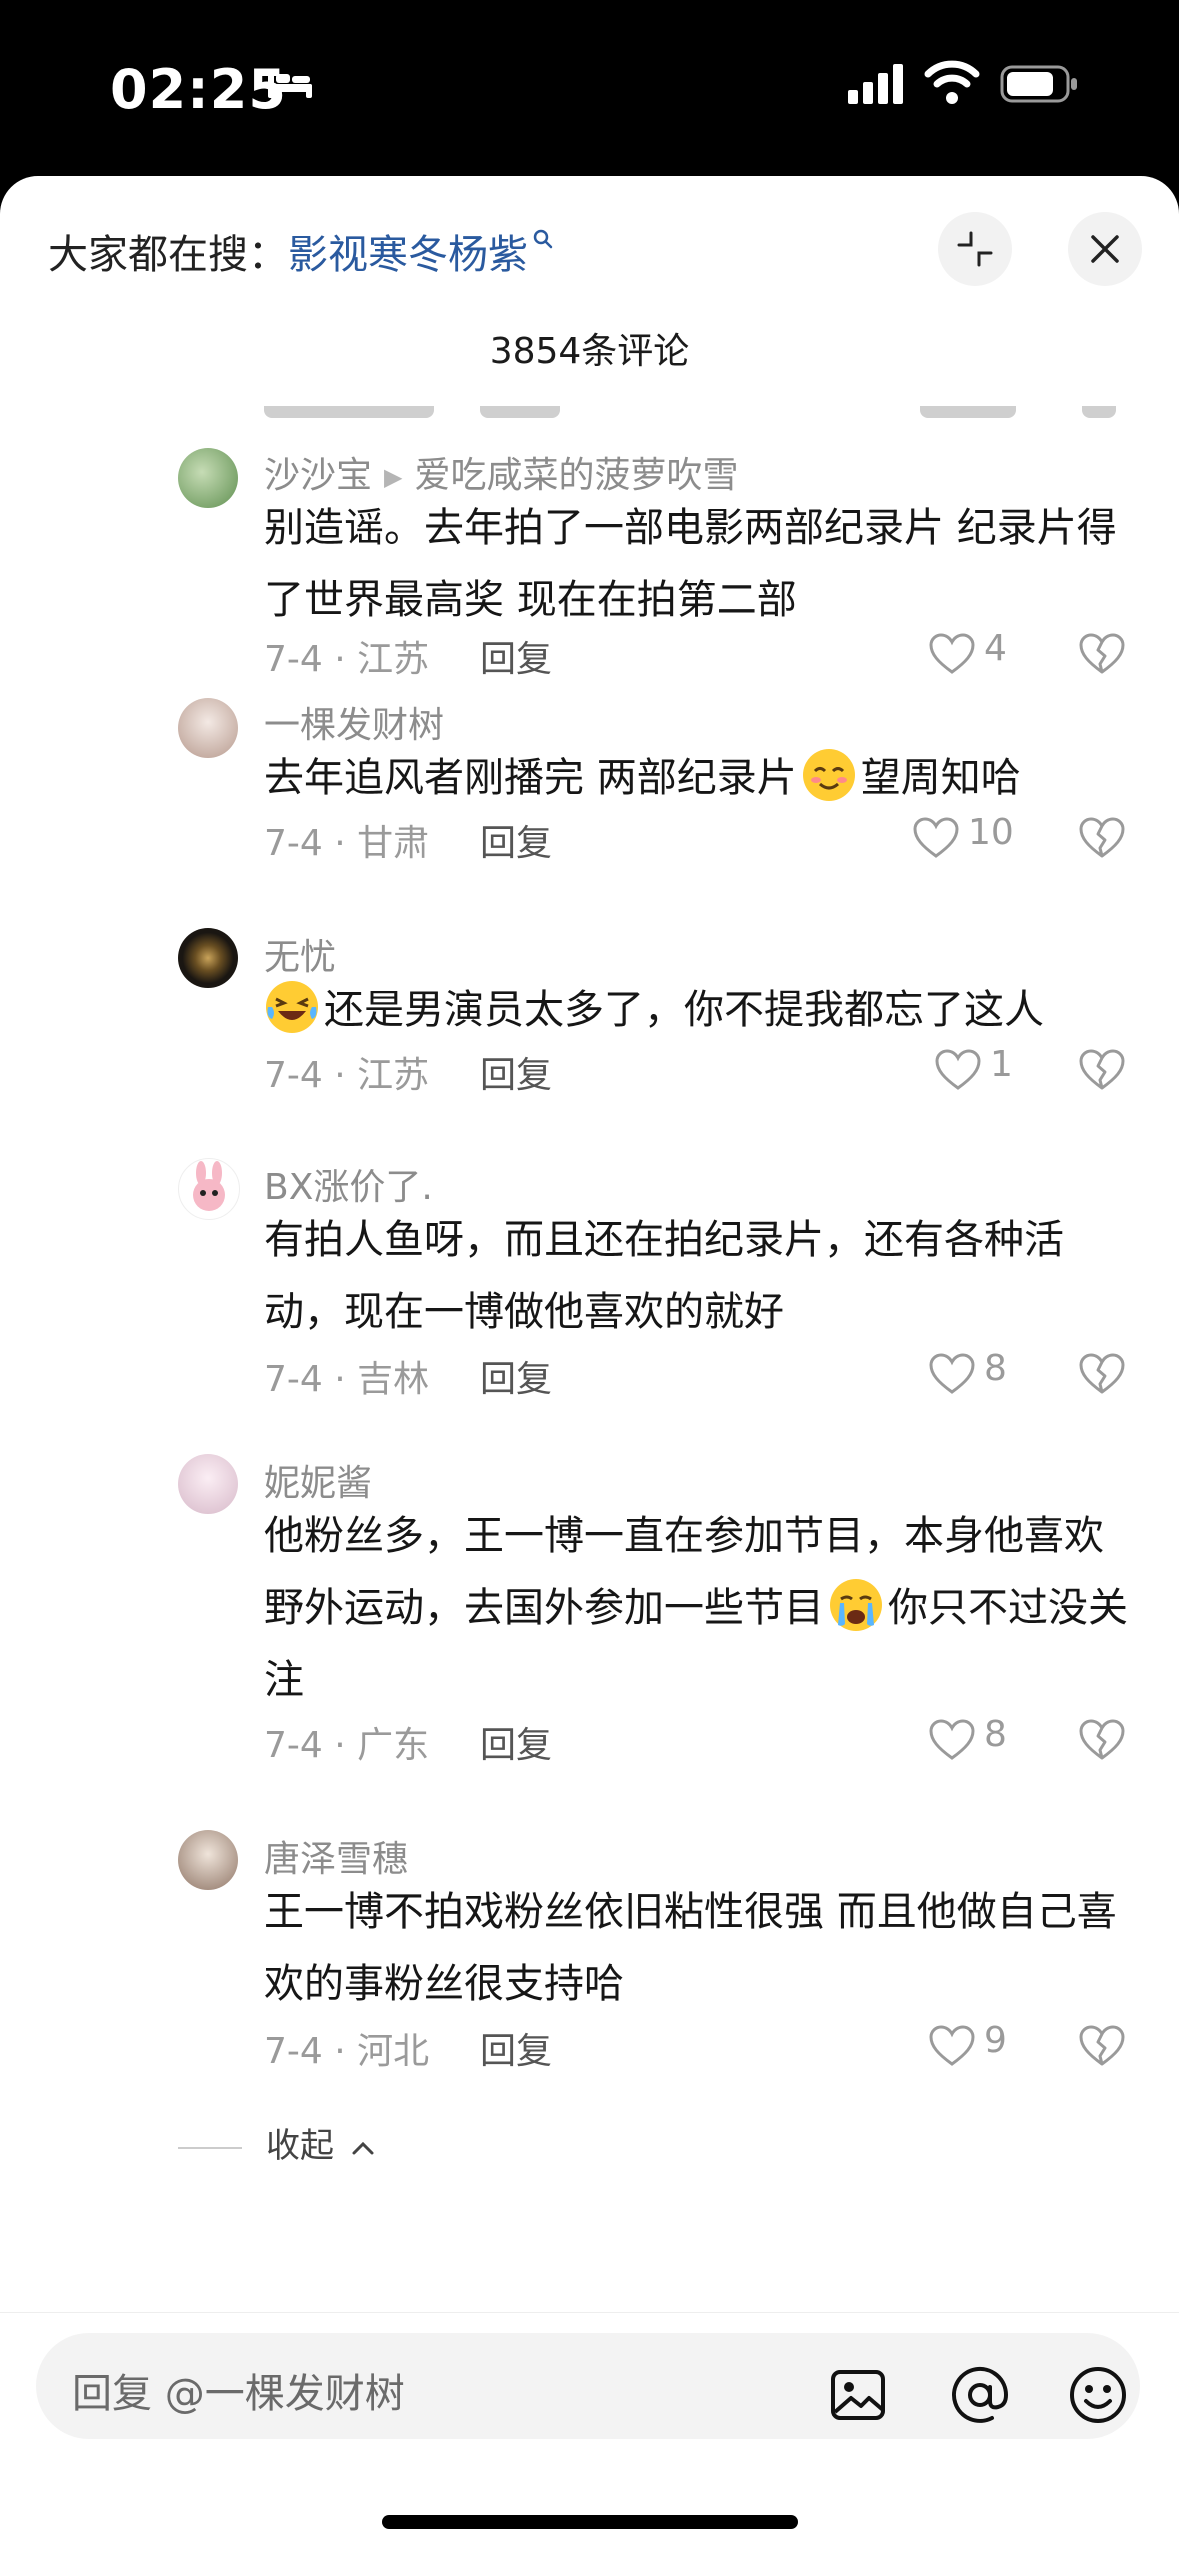 The width and height of the screenshot is (1179, 2557). I want to click on at-icon, so click(980, 2394).